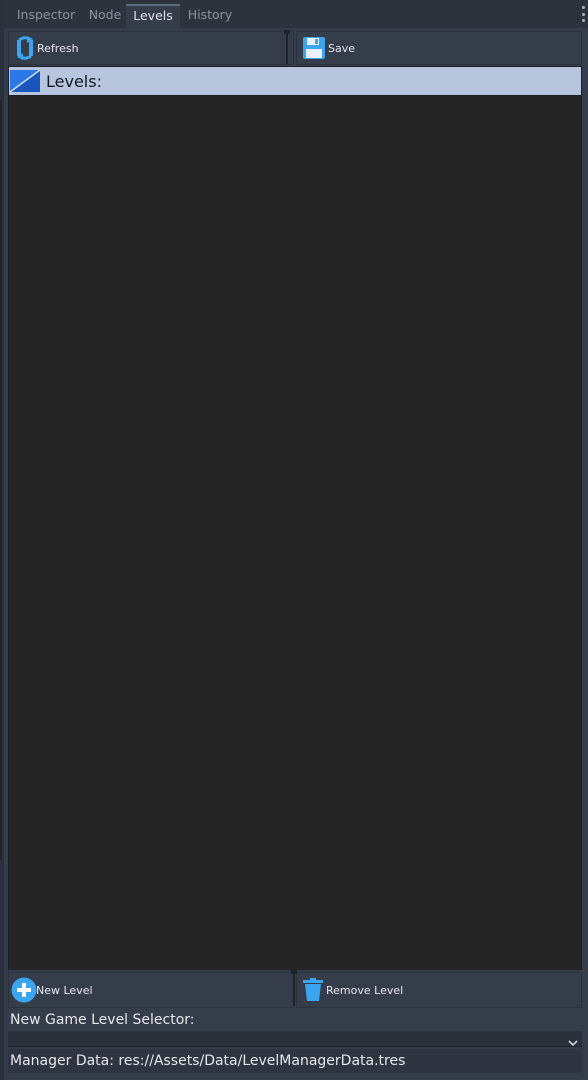 The height and width of the screenshot is (1080, 588). I want to click on remove-level-button: Remove Level, so click(439, 990).